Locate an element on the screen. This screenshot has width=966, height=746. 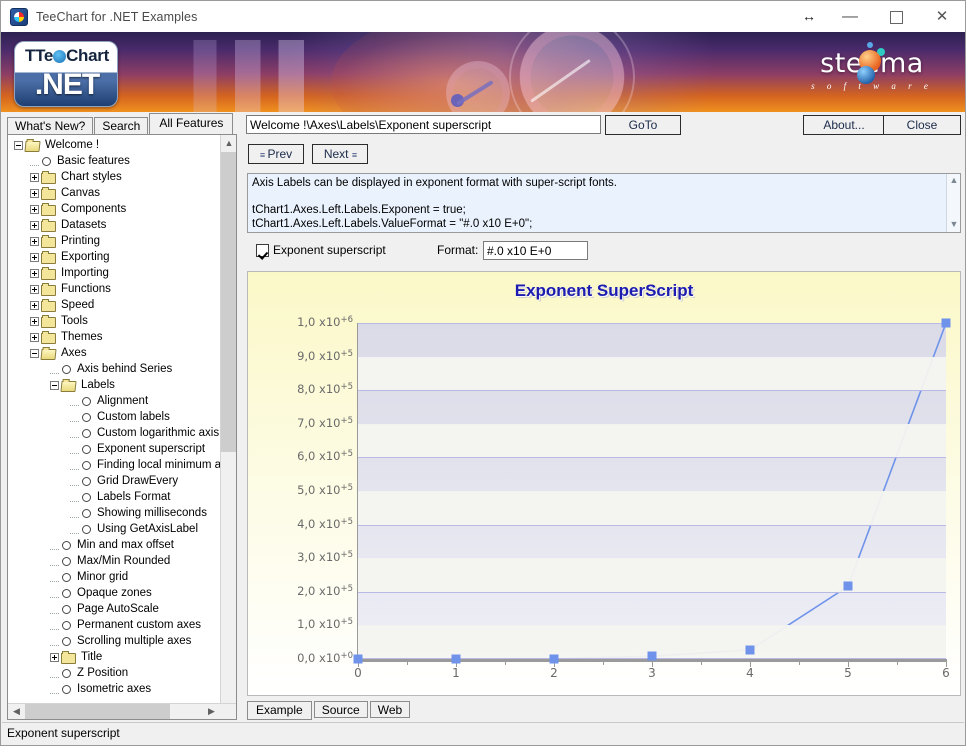
tree-item: Welcome ! is located at coordinates (114, 145).